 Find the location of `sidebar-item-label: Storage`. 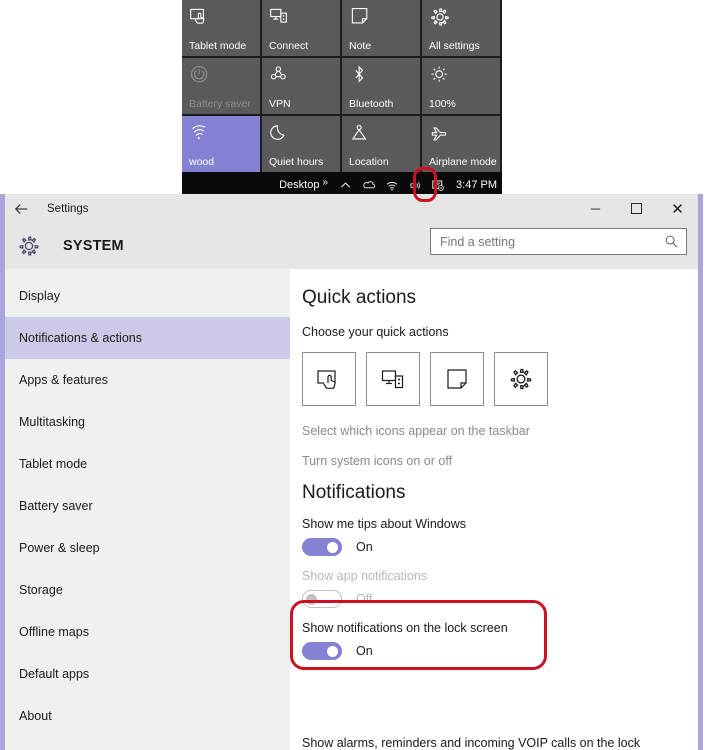

sidebar-item-label: Storage is located at coordinates (41, 590).